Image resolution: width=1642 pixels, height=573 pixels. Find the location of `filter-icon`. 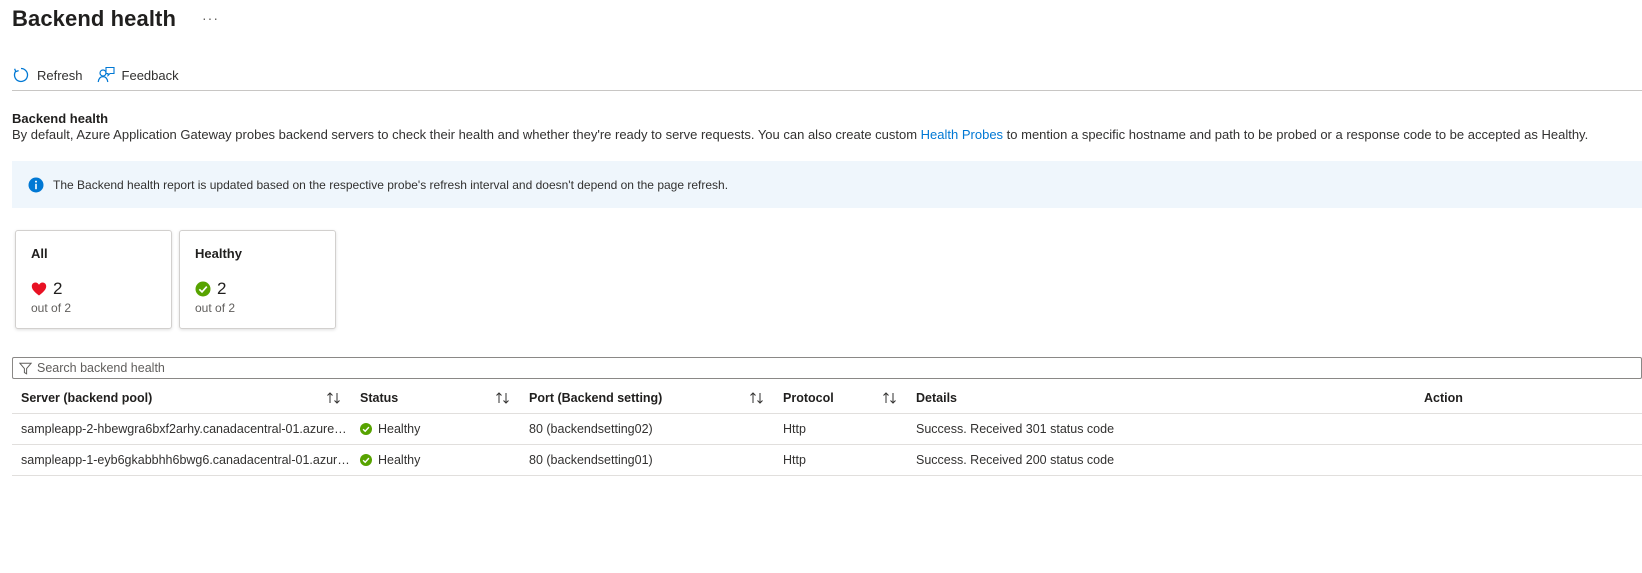

filter-icon is located at coordinates (25, 368).